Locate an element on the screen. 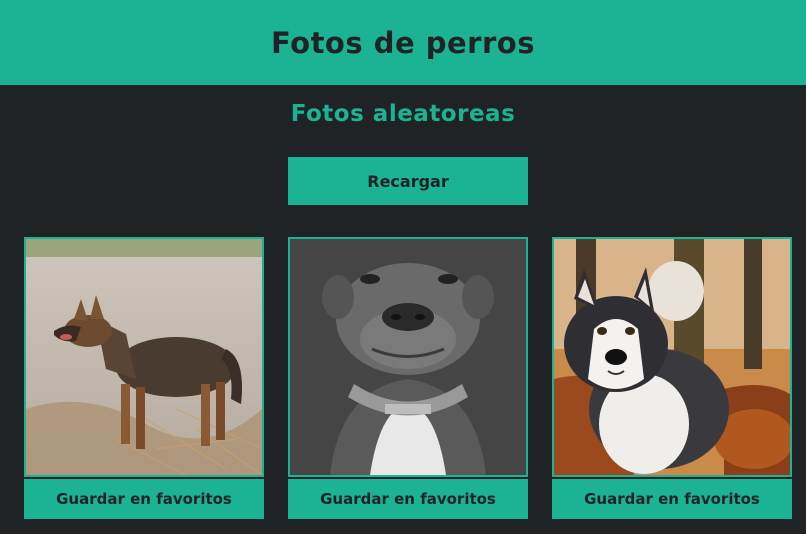  reload-button: Recargar is located at coordinates (408, 181).